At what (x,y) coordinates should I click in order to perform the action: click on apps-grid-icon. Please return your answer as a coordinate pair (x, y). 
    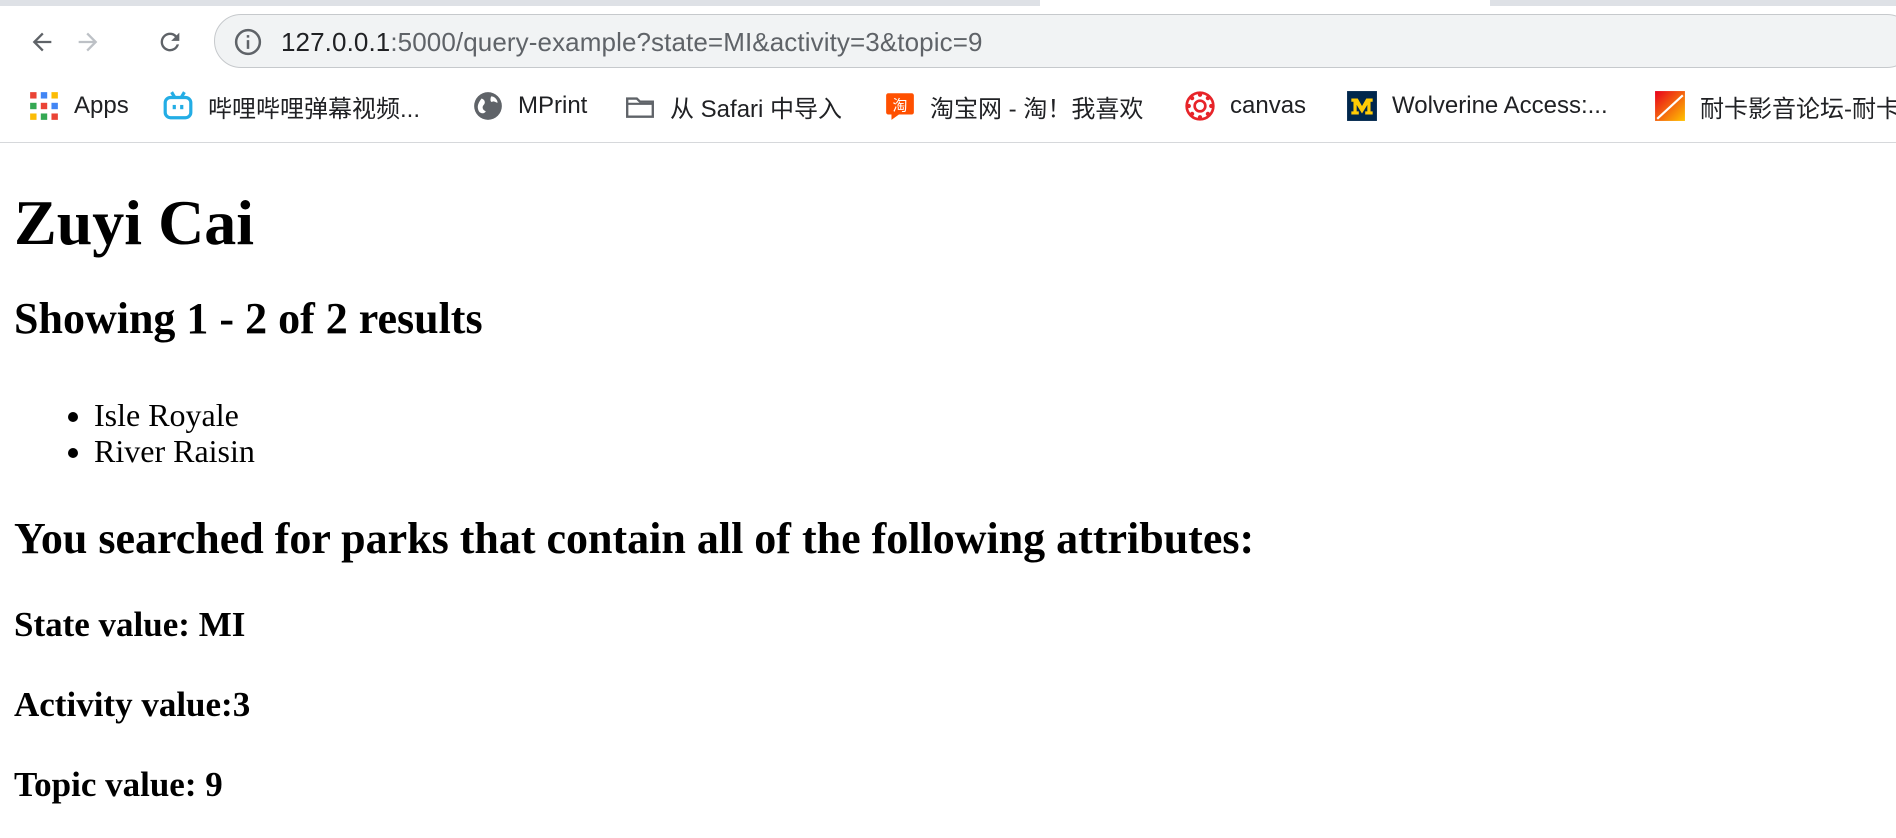
    Looking at the image, I should click on (44, 106).